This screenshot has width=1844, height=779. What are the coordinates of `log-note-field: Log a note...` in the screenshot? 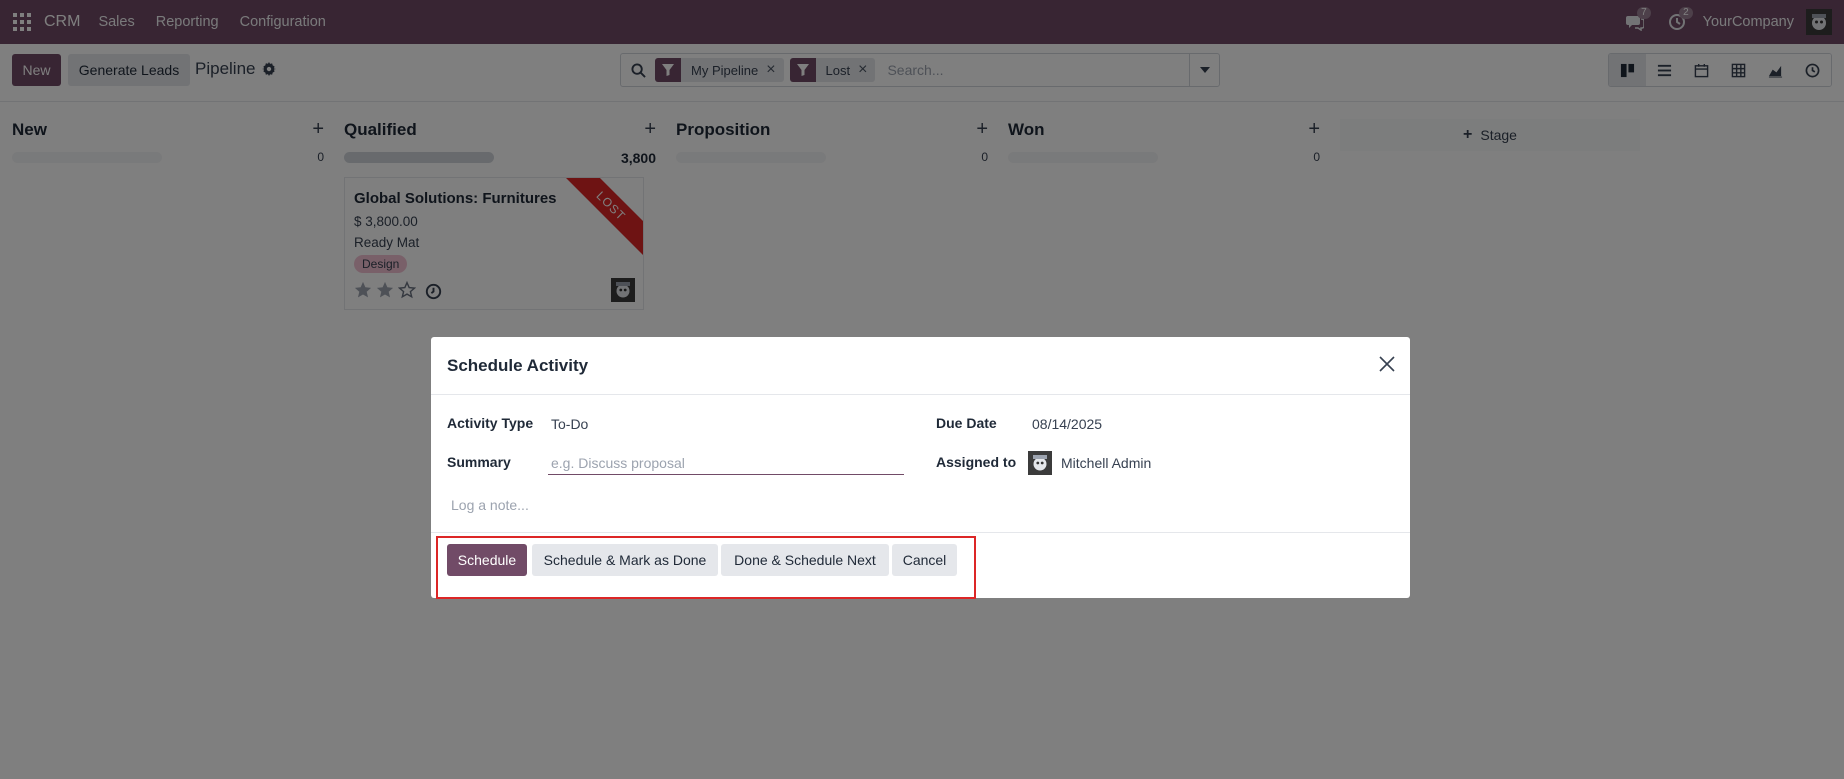 It's located at (490, 505).